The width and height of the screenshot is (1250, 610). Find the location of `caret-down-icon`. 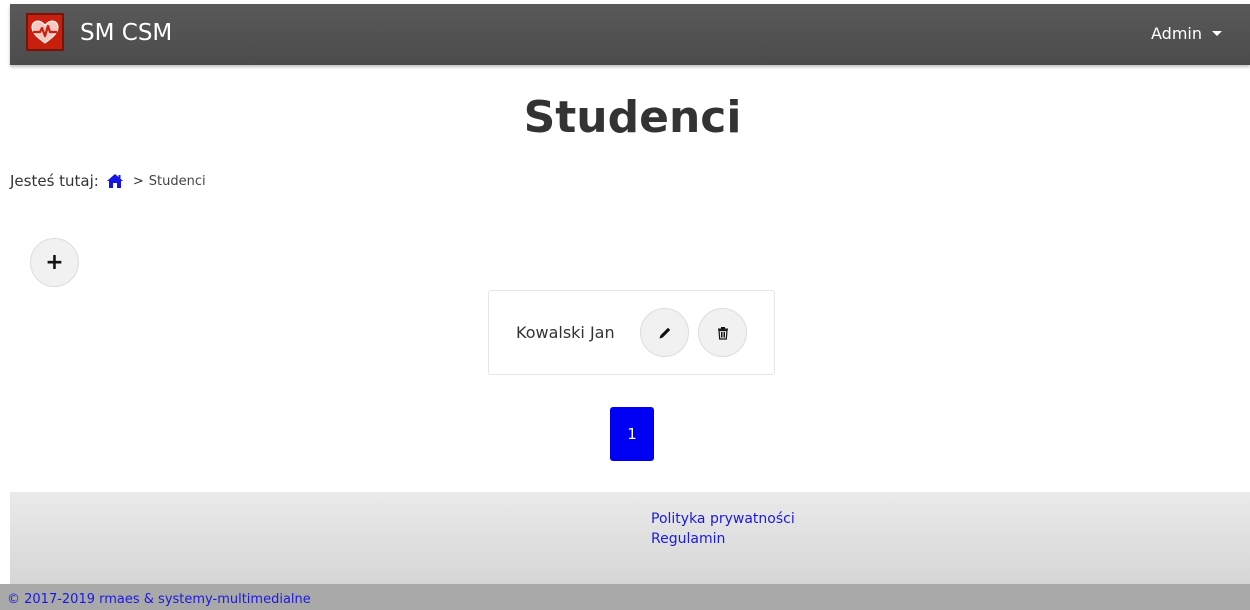

caret-down-icon is located at coordinates (1217, 33).